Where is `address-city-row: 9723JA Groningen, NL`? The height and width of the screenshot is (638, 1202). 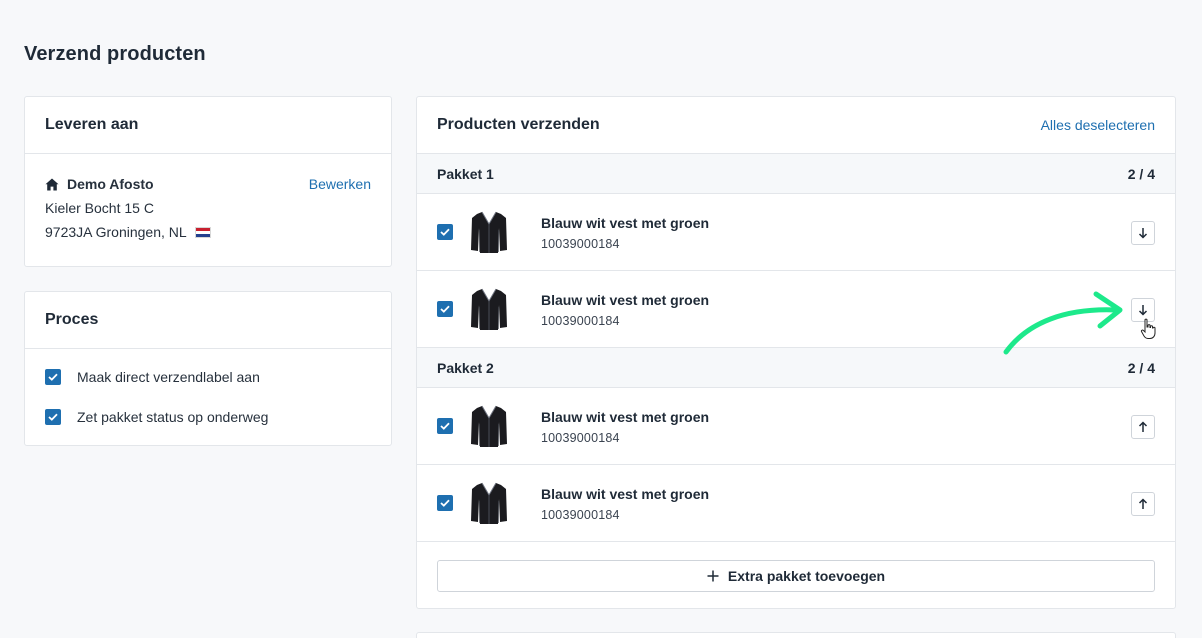 address-city-row: 9723JA Groningen, NL is located at coordinates (208, 232).